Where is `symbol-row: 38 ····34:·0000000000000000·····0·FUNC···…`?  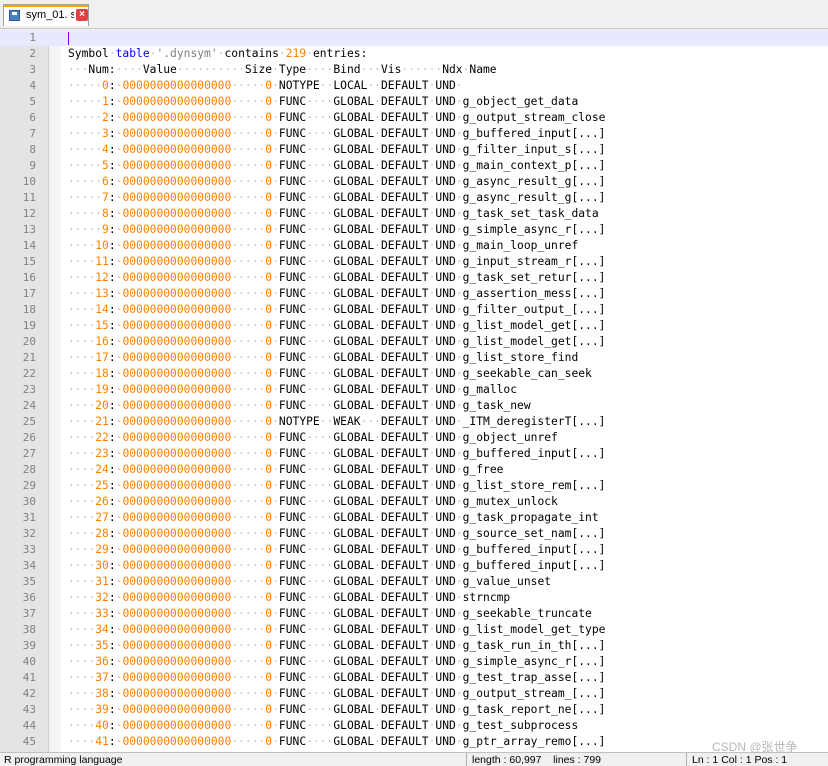 symbol-row: 38 ····34:·0000000000000000·····0·FUNC···… is located at coordinates (414, 630).